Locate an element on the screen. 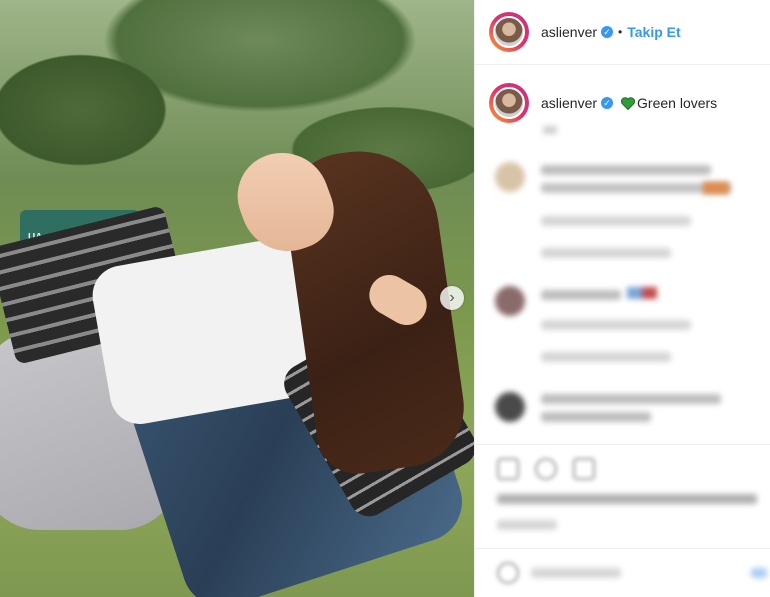 This screenshot has width=770, height=597. green-heart-icon is located at coordinates (628, 103).